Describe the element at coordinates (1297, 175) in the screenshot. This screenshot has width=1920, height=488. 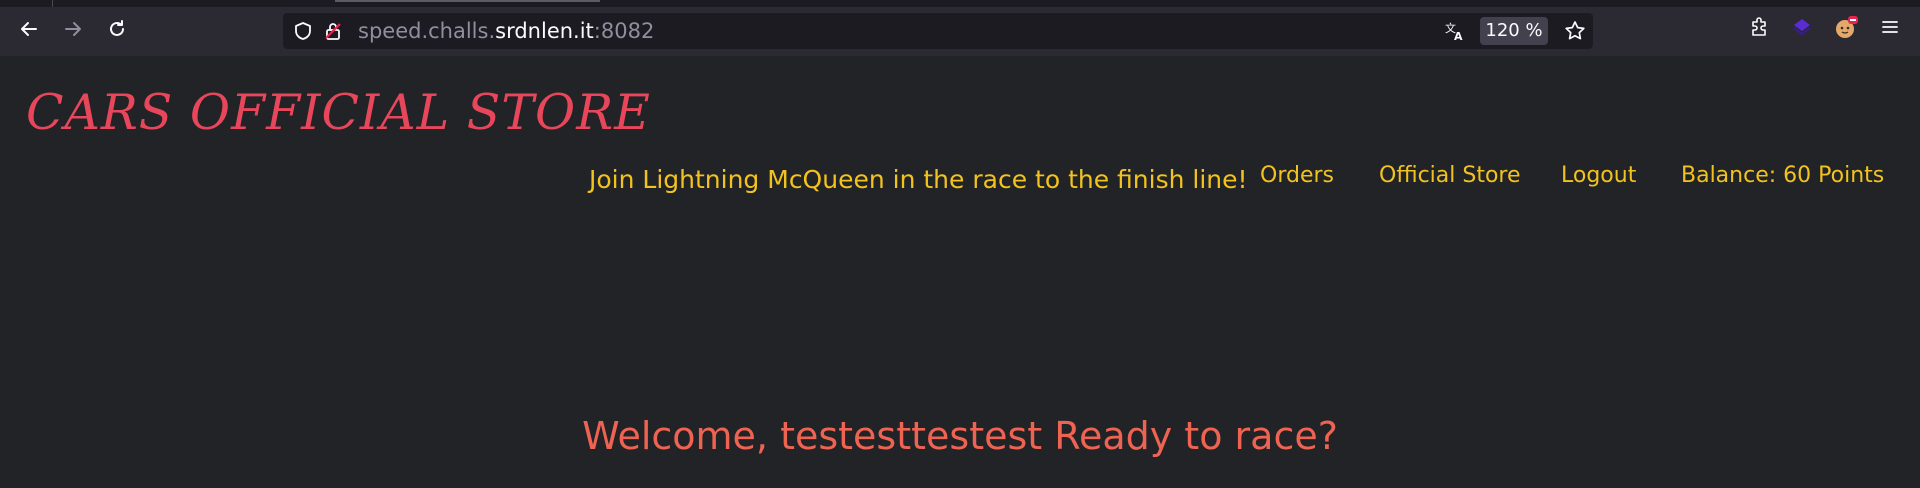
I see `nav-orders-link: Orders` at that location.